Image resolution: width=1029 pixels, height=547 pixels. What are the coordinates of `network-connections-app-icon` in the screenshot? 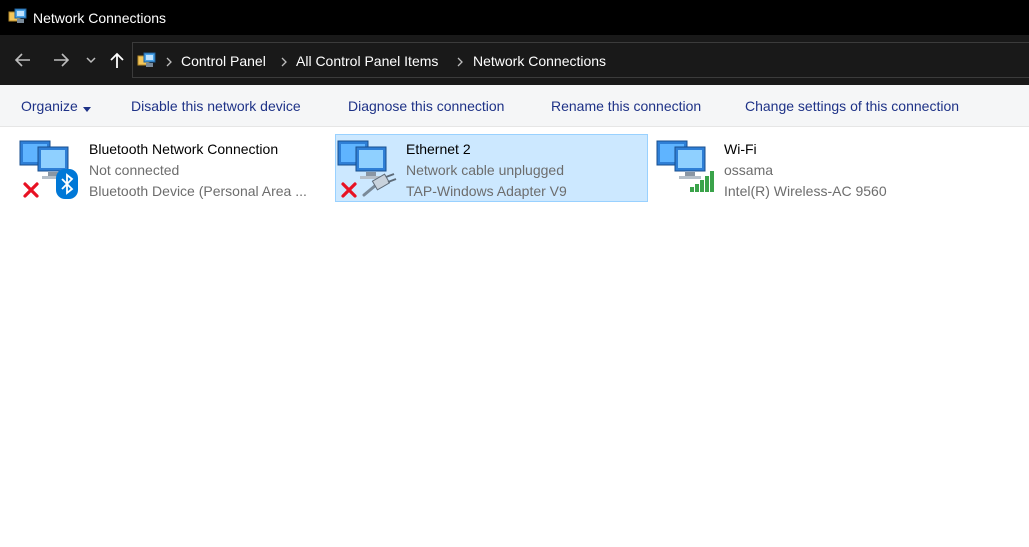 It's located at (18, 17).